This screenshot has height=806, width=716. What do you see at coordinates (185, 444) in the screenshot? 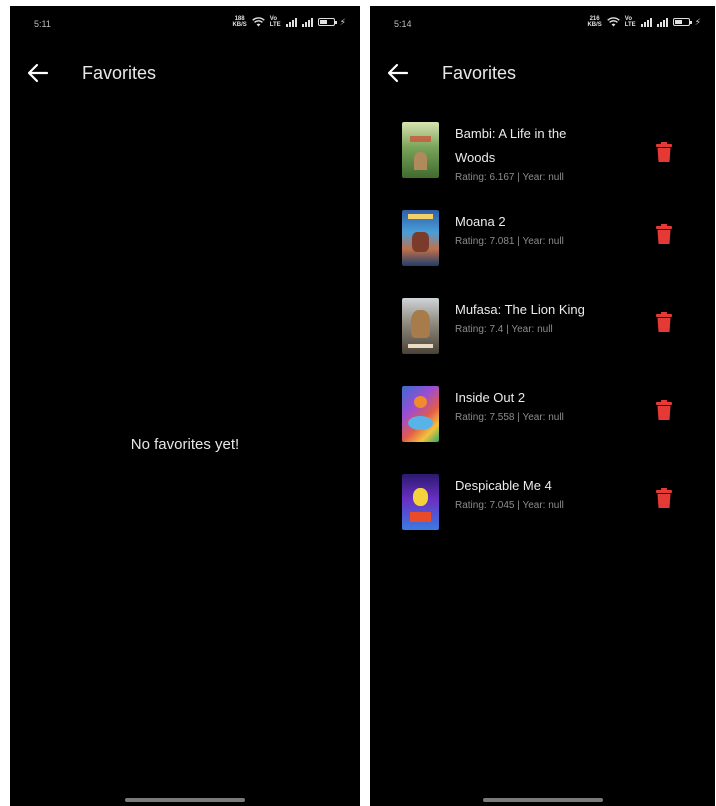
I see `empty-state-message: No favorites yet!` at bounding box center [185, 444].